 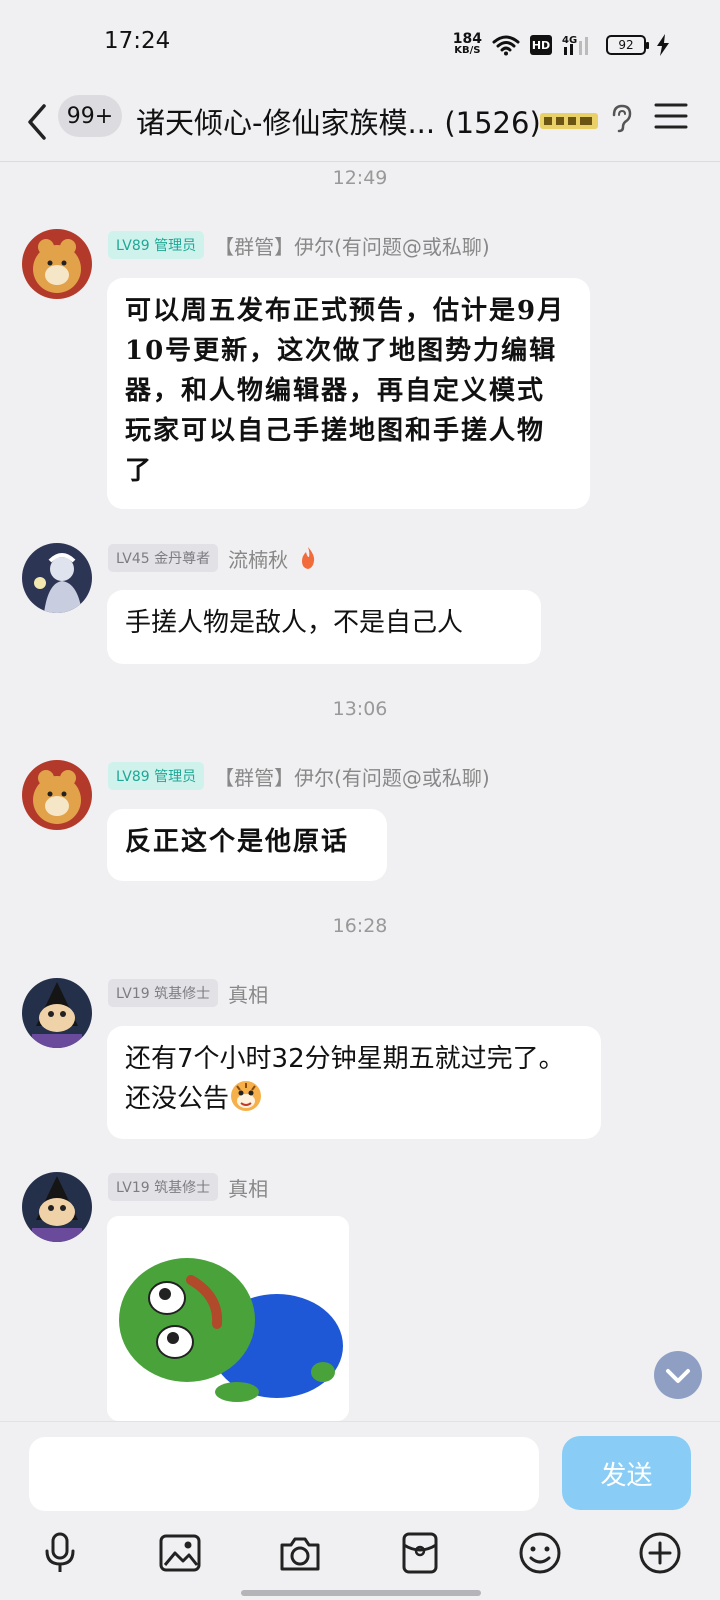 I want to click on red-packet-button, so click(x=420, y=1553).